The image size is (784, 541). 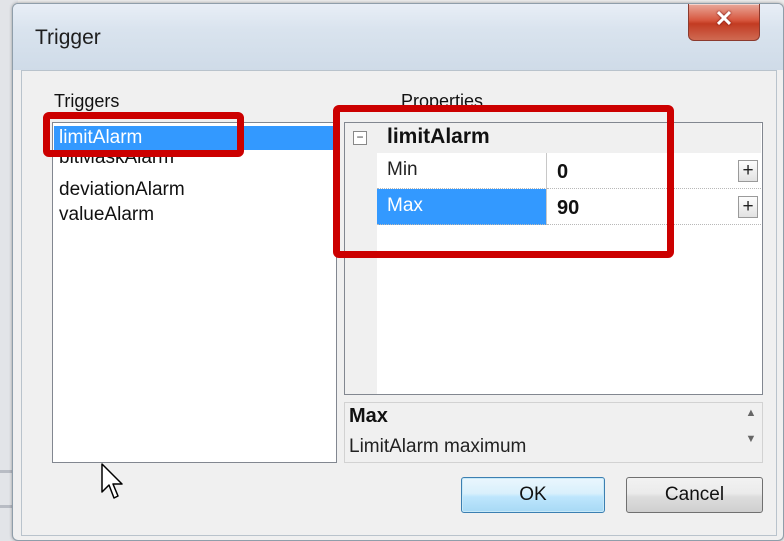 I want to click on property-description-panel: Max LimitAlarm maximum ▲ ▼, so click(x=553, y=432).